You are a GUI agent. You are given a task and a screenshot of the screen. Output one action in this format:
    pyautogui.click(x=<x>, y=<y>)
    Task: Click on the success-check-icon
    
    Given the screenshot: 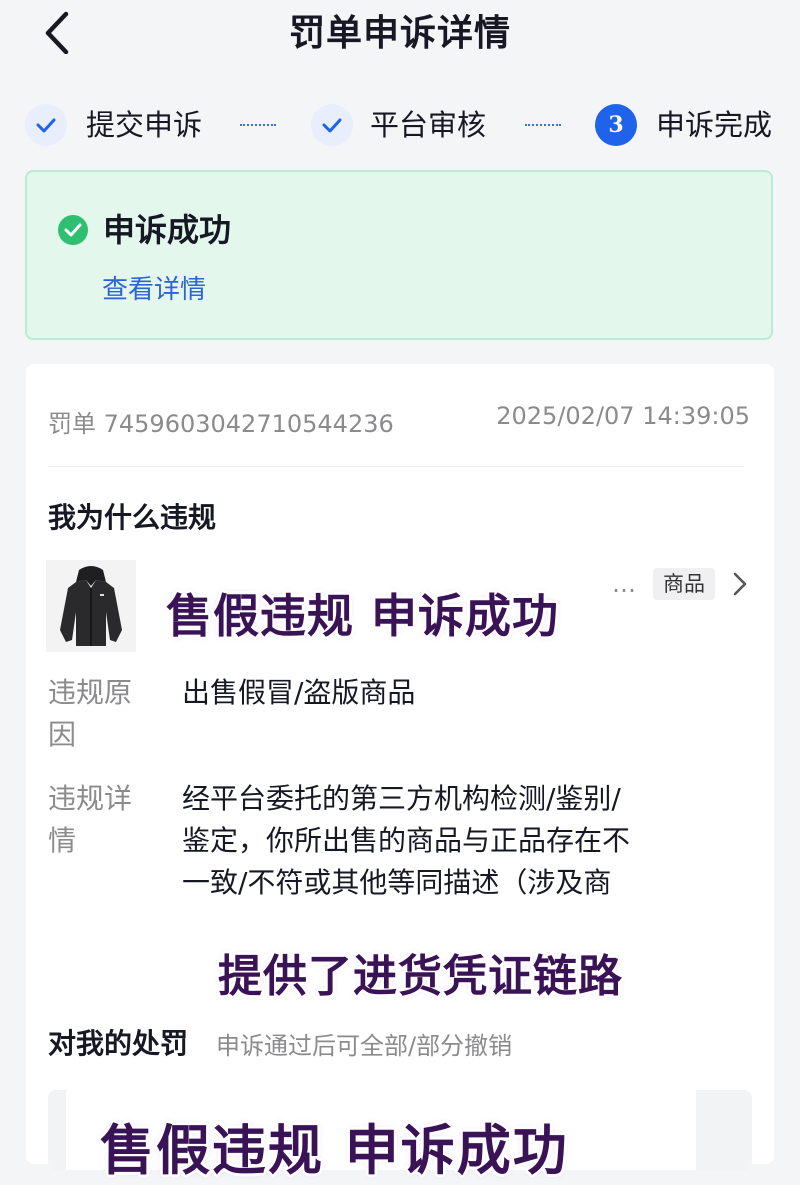 What is the action you would take?
    pyautogui.click(x=73, y=230)
    